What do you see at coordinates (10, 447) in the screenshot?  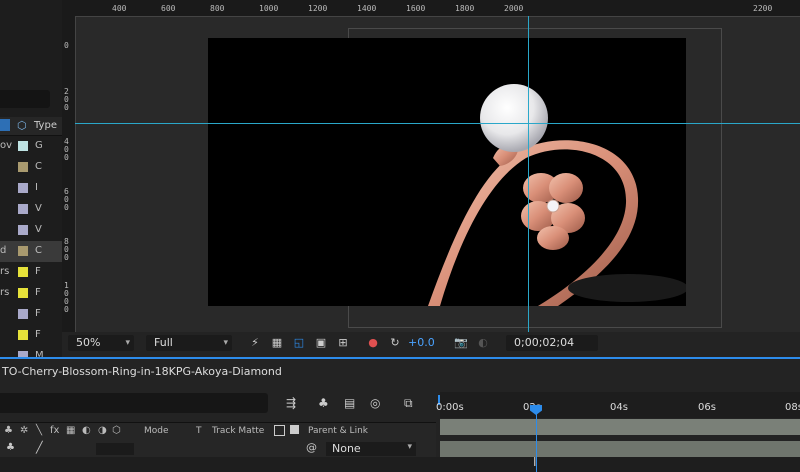 I see `shy-switch-icon: ♣` at bounding box center [10, 447].